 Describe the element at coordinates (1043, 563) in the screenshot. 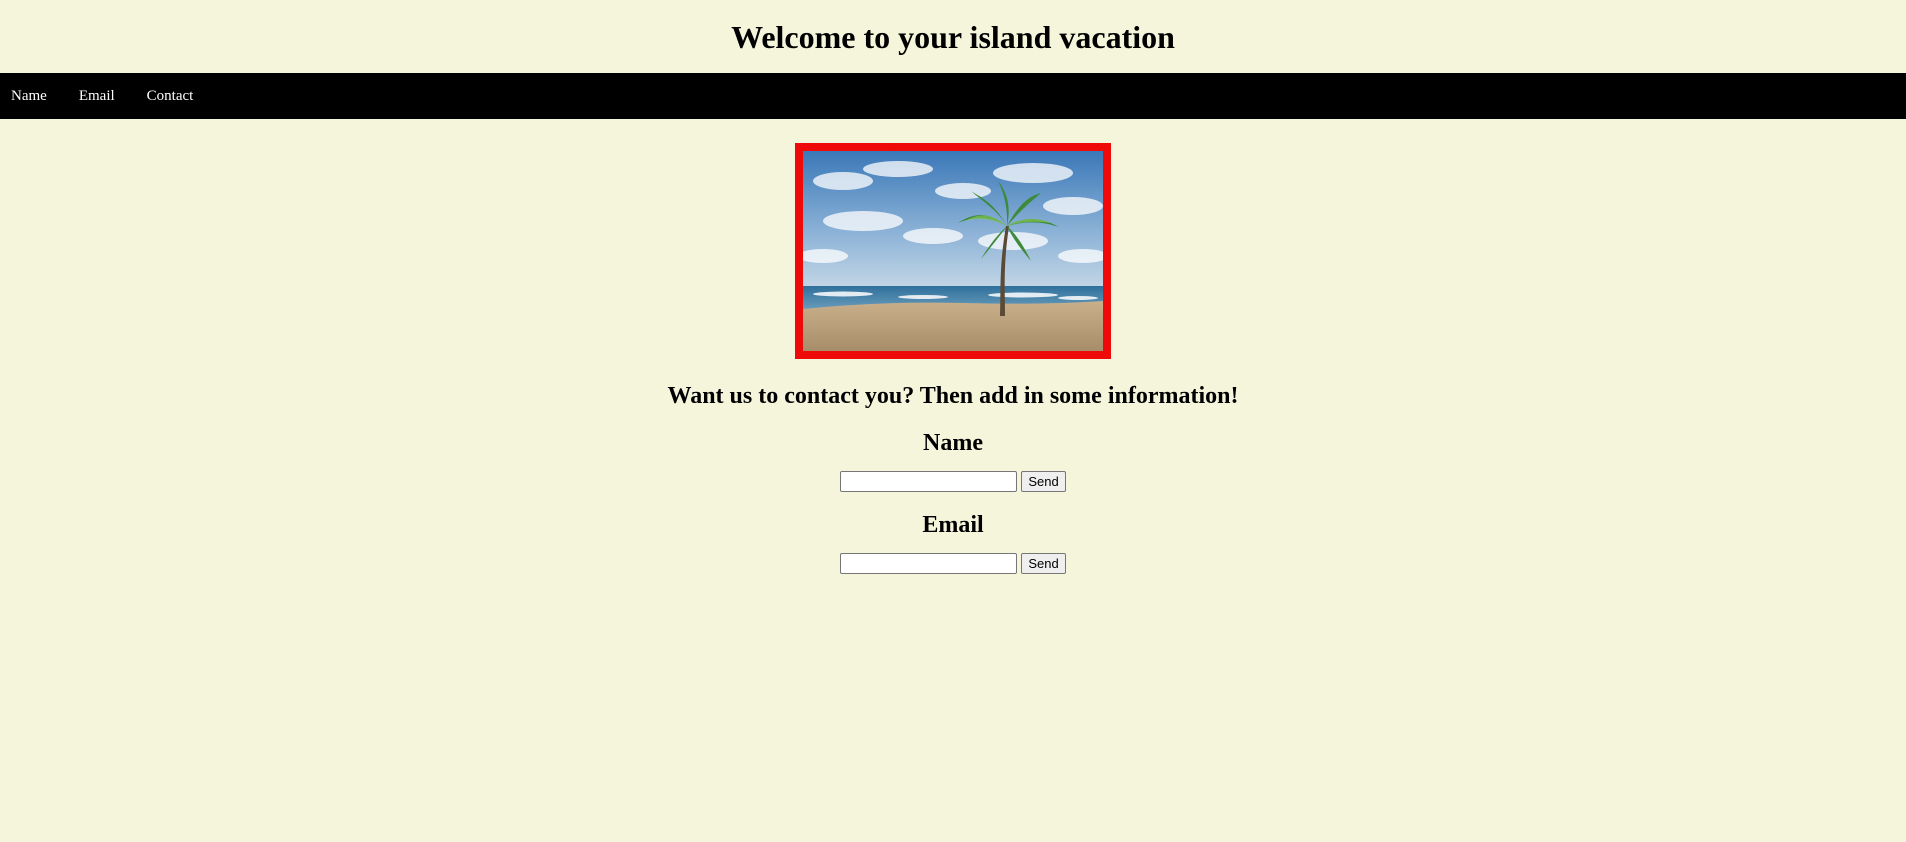

I see `email-send-button: Send` at that location.